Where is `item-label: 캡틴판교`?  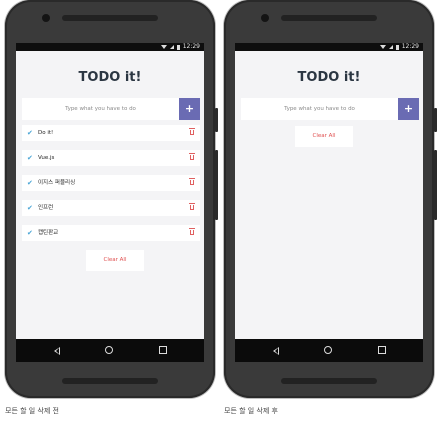 item-label: 캡틴판교 is located at coordinates (48, 233).